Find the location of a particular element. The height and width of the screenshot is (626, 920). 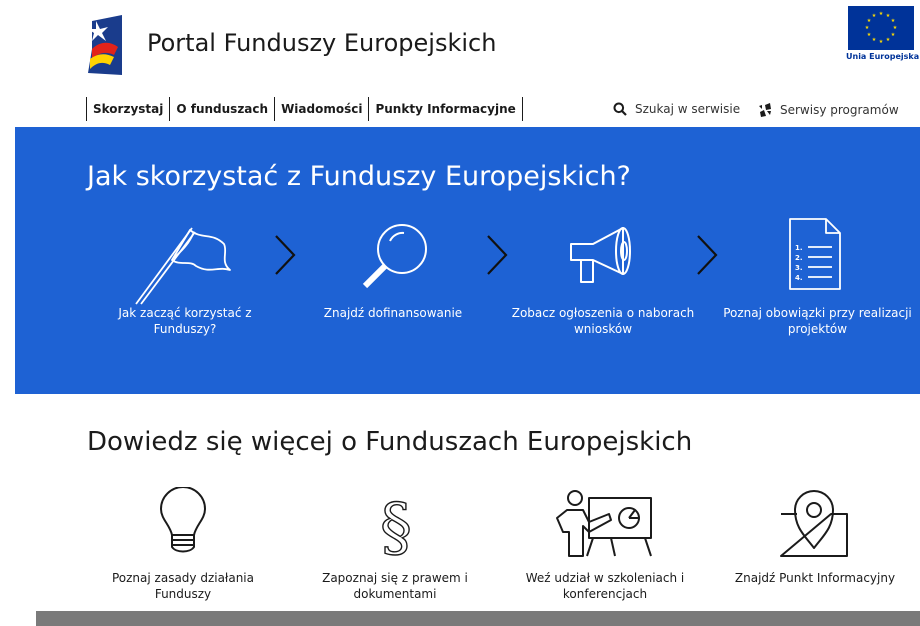

eu-caption: Unia Europejska is located at coordinates (883, 56).